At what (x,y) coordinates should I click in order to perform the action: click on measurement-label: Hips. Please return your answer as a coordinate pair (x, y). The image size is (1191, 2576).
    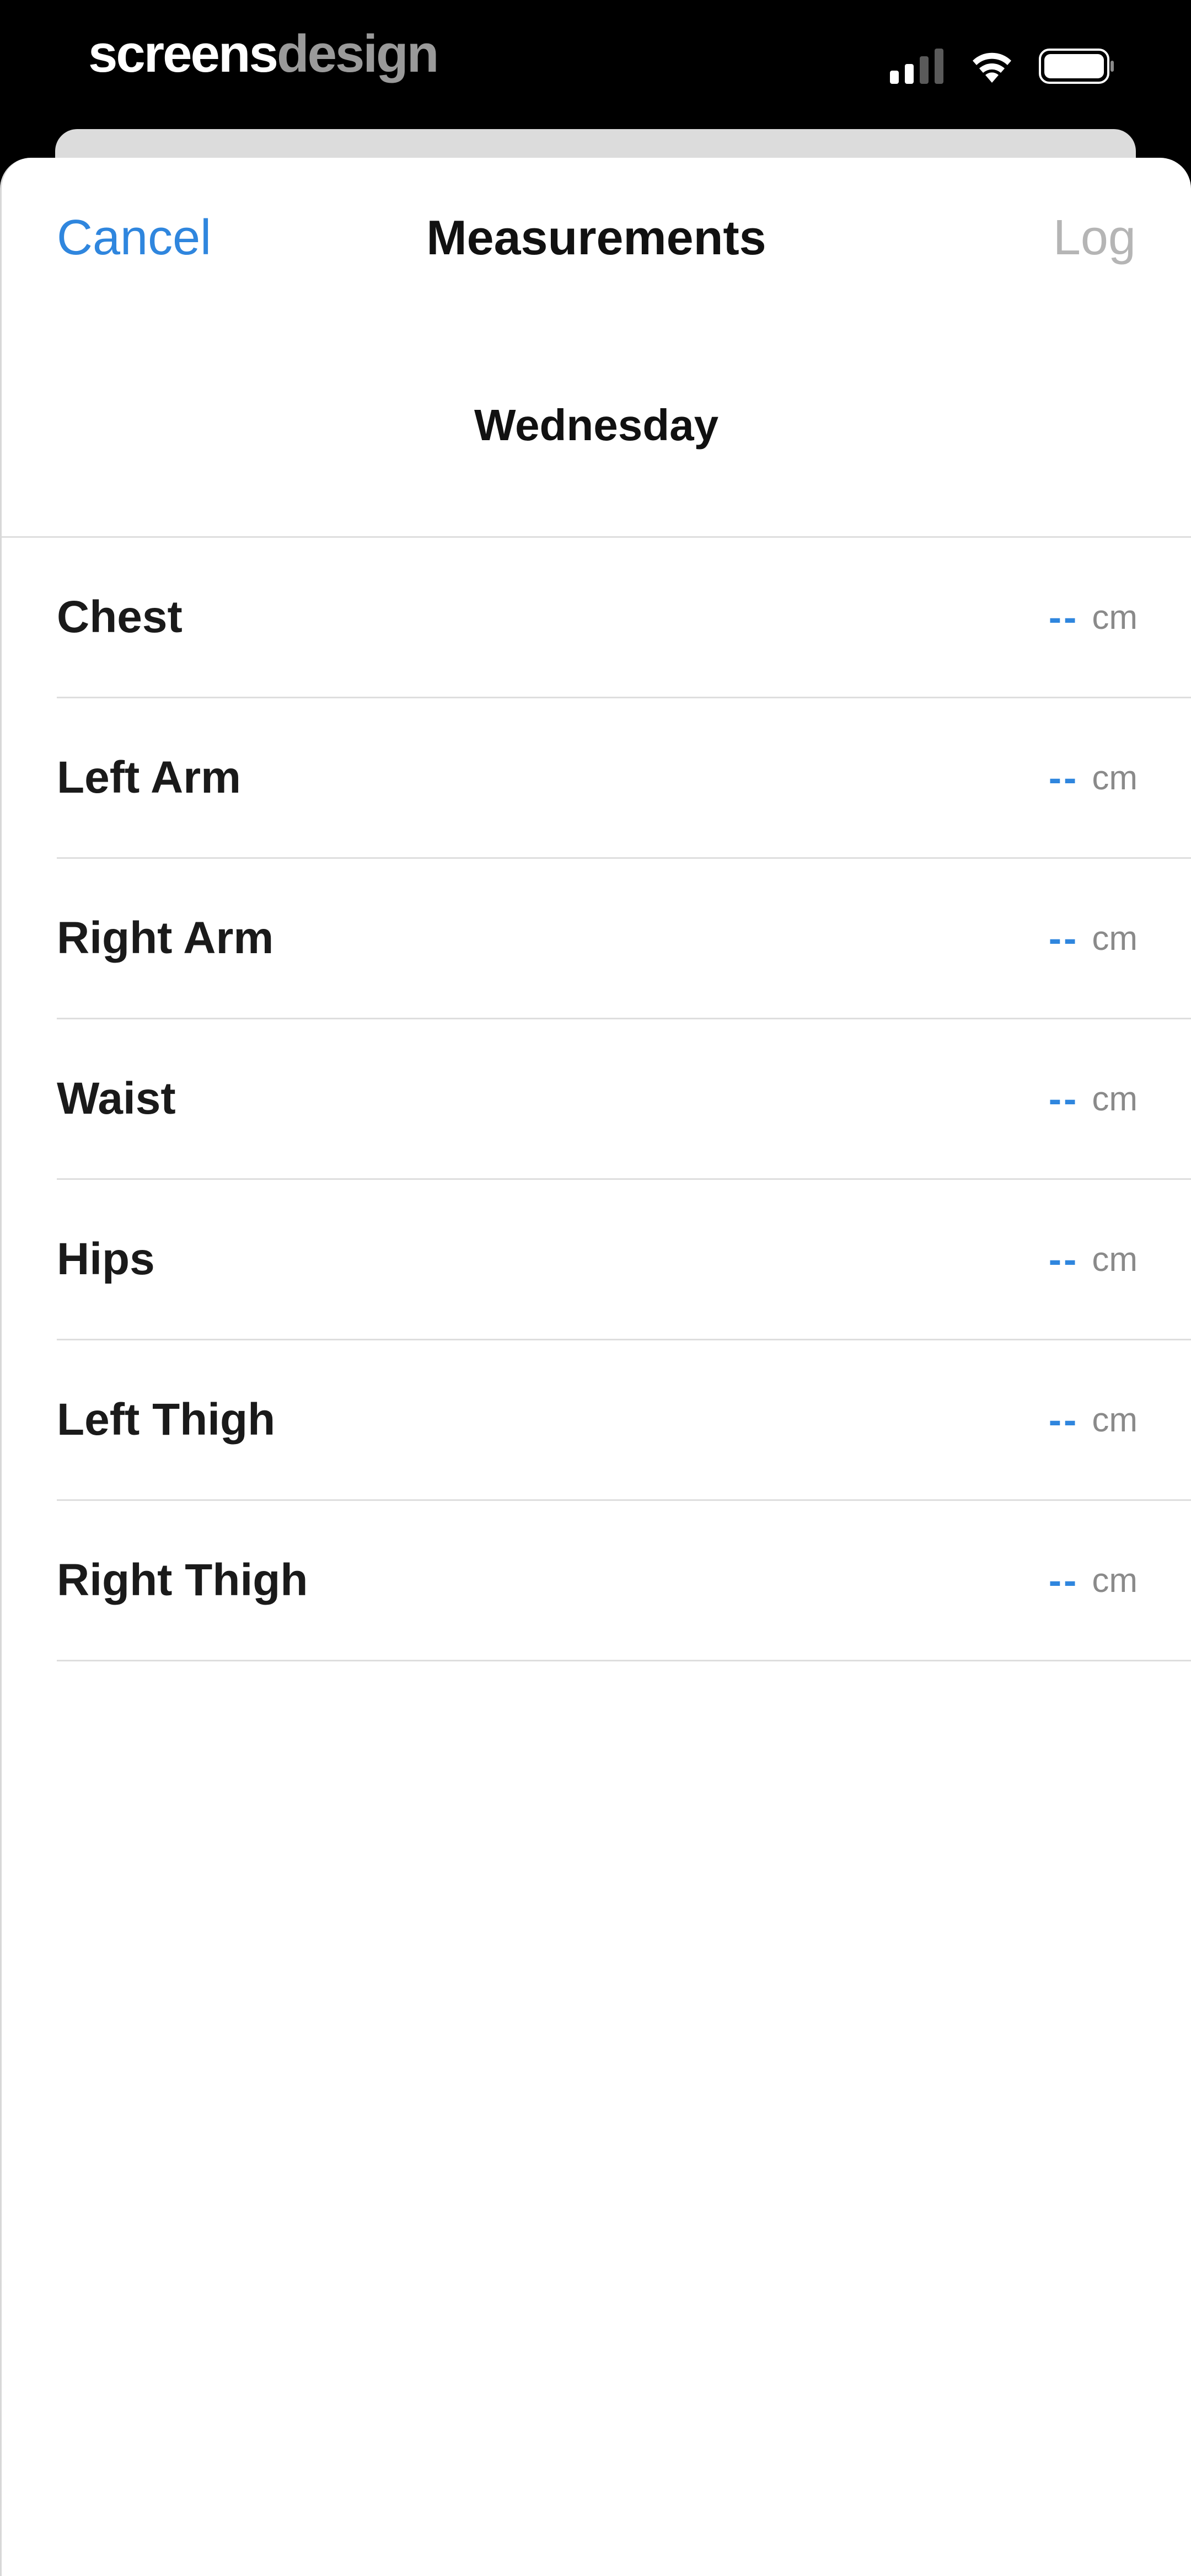
    Looking at the image, I should click on (106, 1259).